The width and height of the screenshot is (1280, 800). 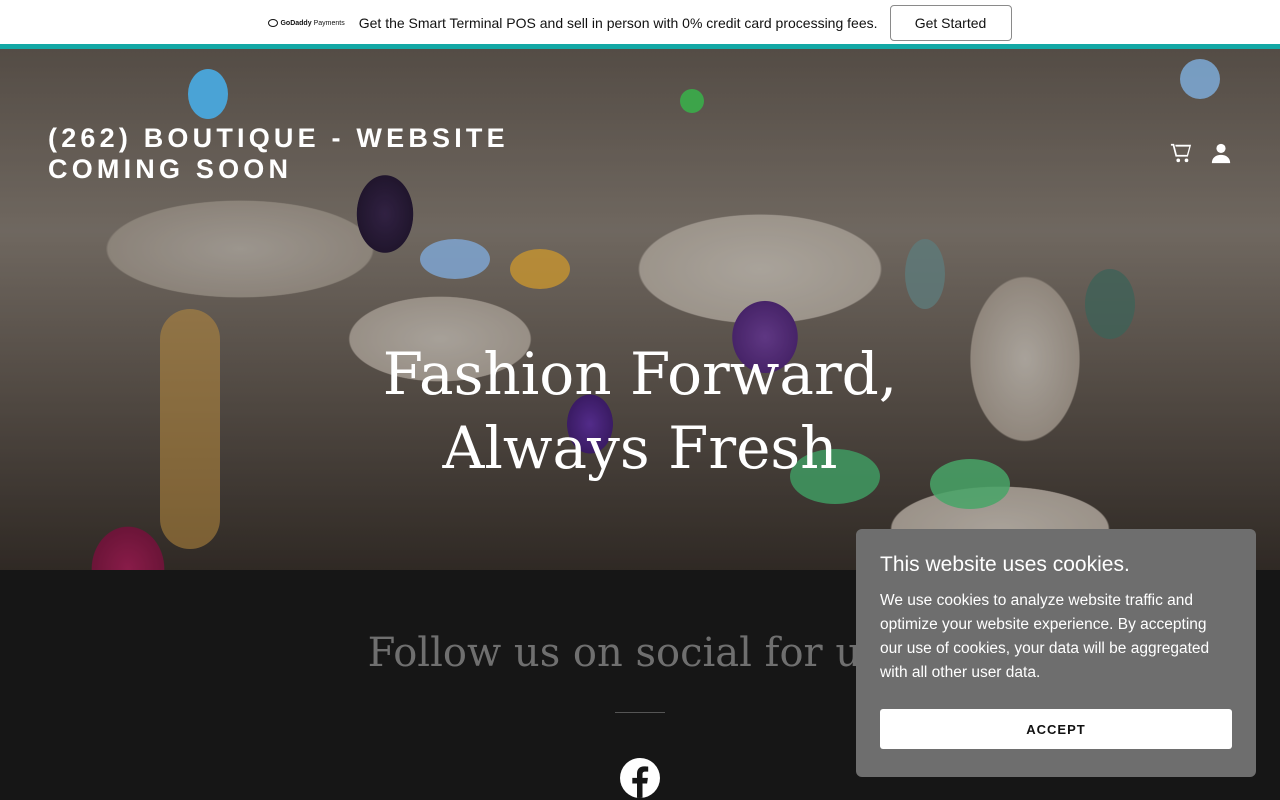 What do you see at coordinates (640, 712) in the screenshot?
I see `section-divider` at bounding box center [640, 712].